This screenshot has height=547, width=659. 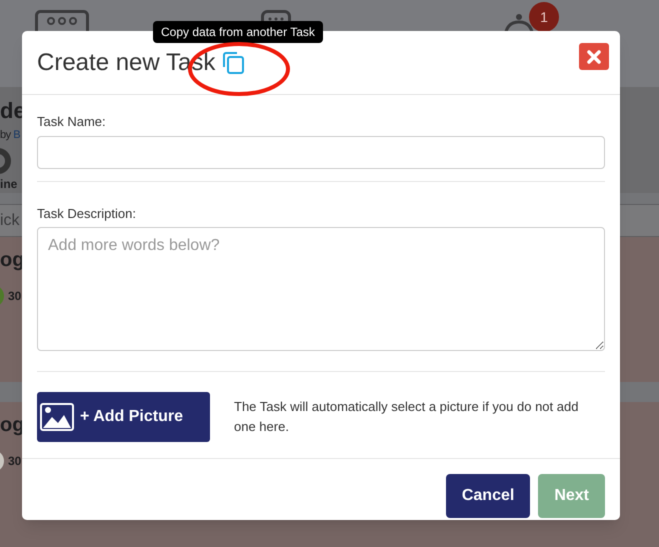 I want to click on field-label: Task Description:, so click(x=87, y=213).